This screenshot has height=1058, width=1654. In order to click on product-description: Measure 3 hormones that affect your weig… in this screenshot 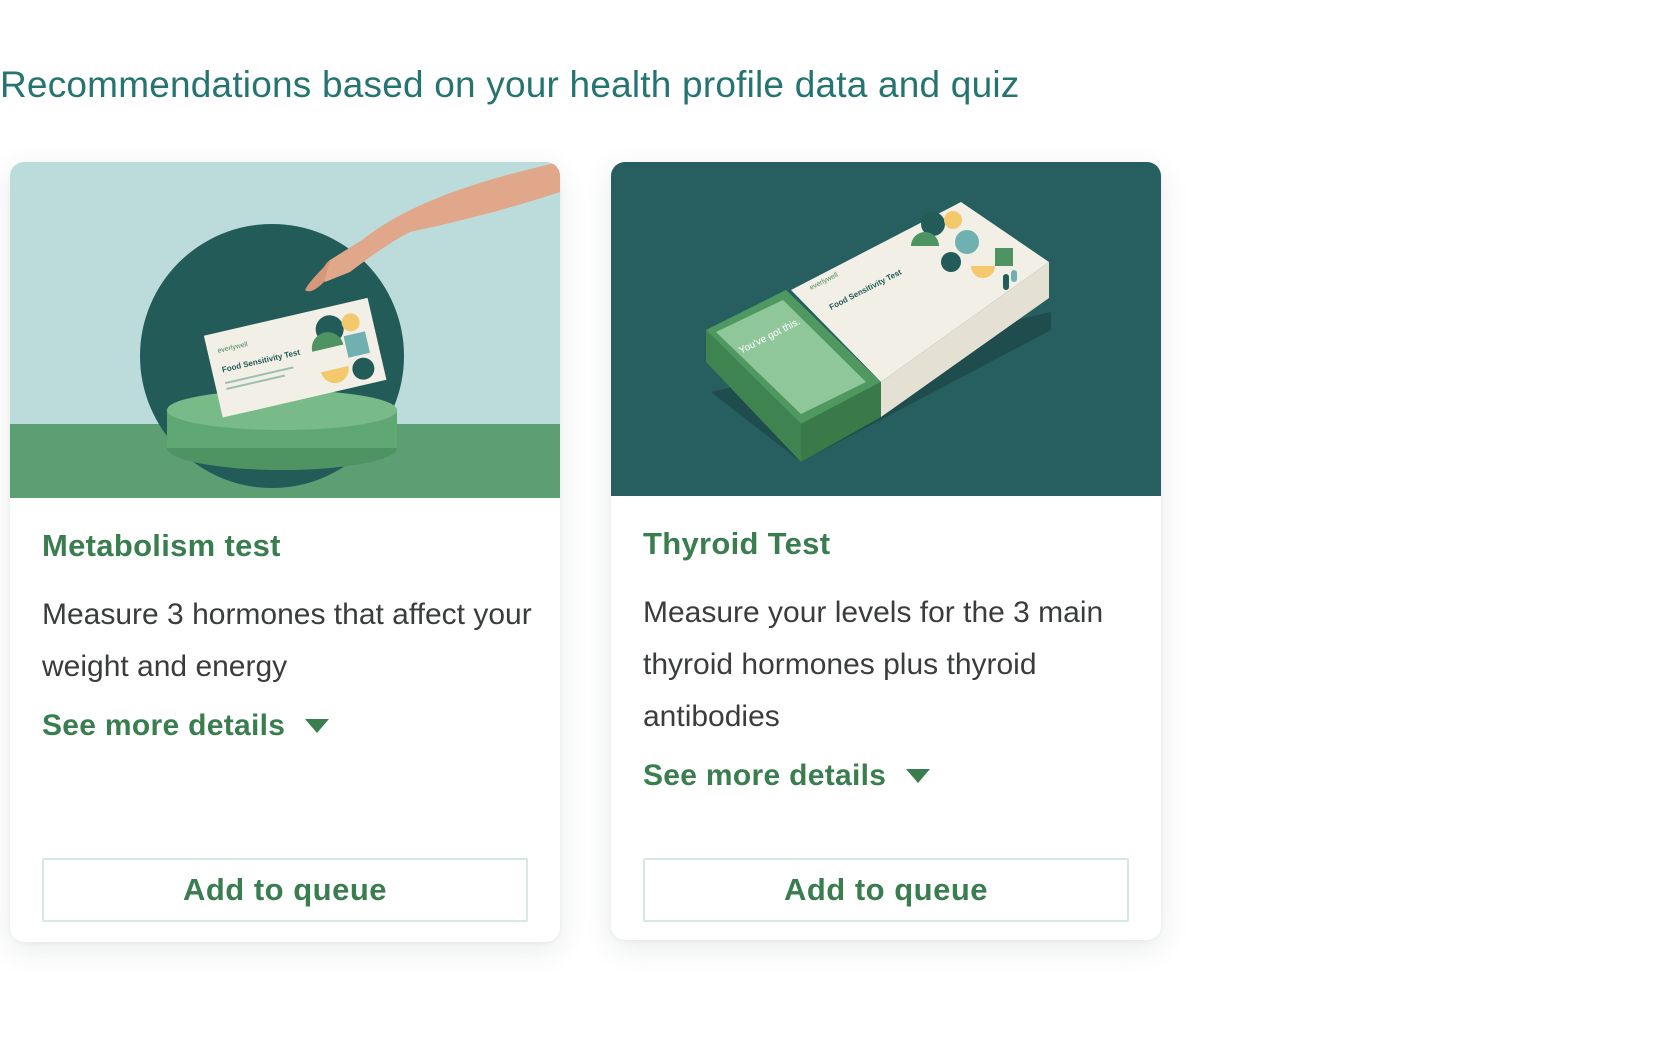, I will do `click(287, 640)`.